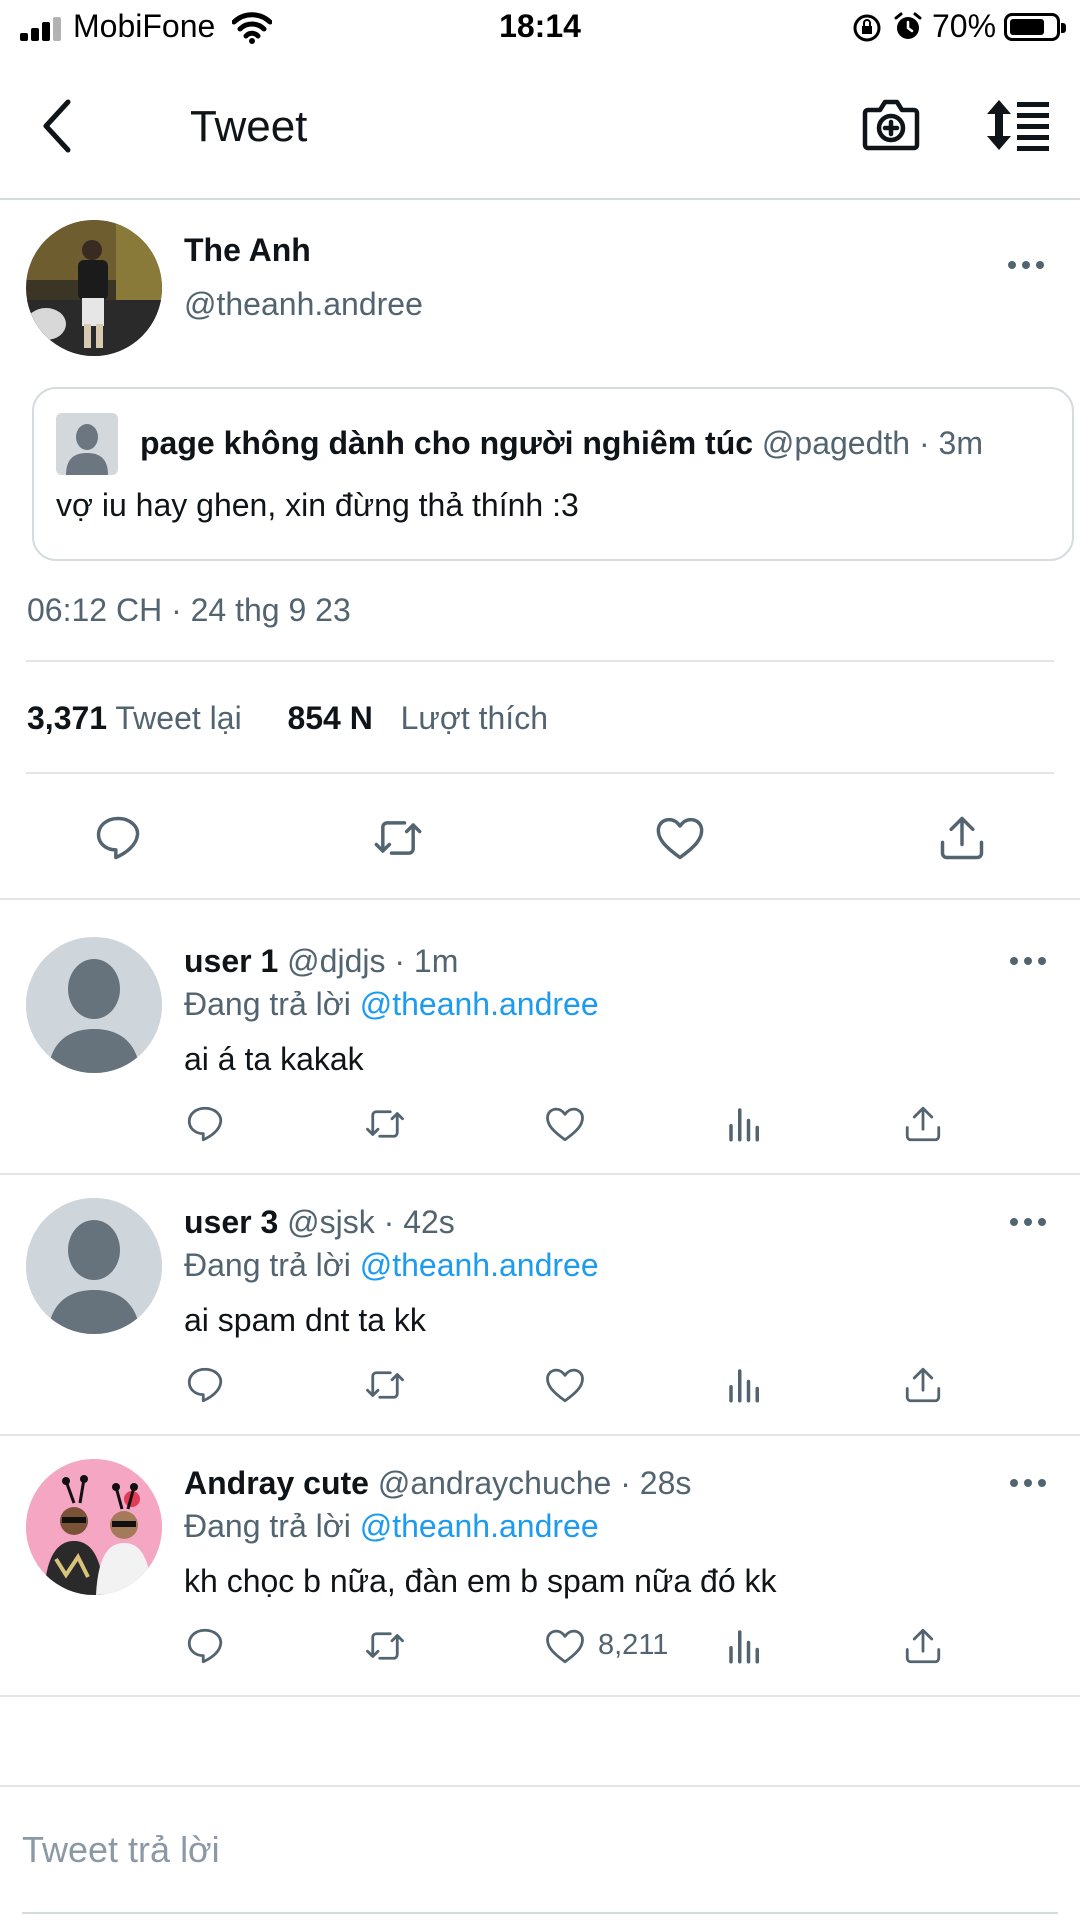 The height and width of the screenshot is (1920, 1080). What do you see at coordinates (447, 443) in the screenshot?
I see `quoted-name: page không dành cho người nghiêm túc` at bounding box center [447, 443].